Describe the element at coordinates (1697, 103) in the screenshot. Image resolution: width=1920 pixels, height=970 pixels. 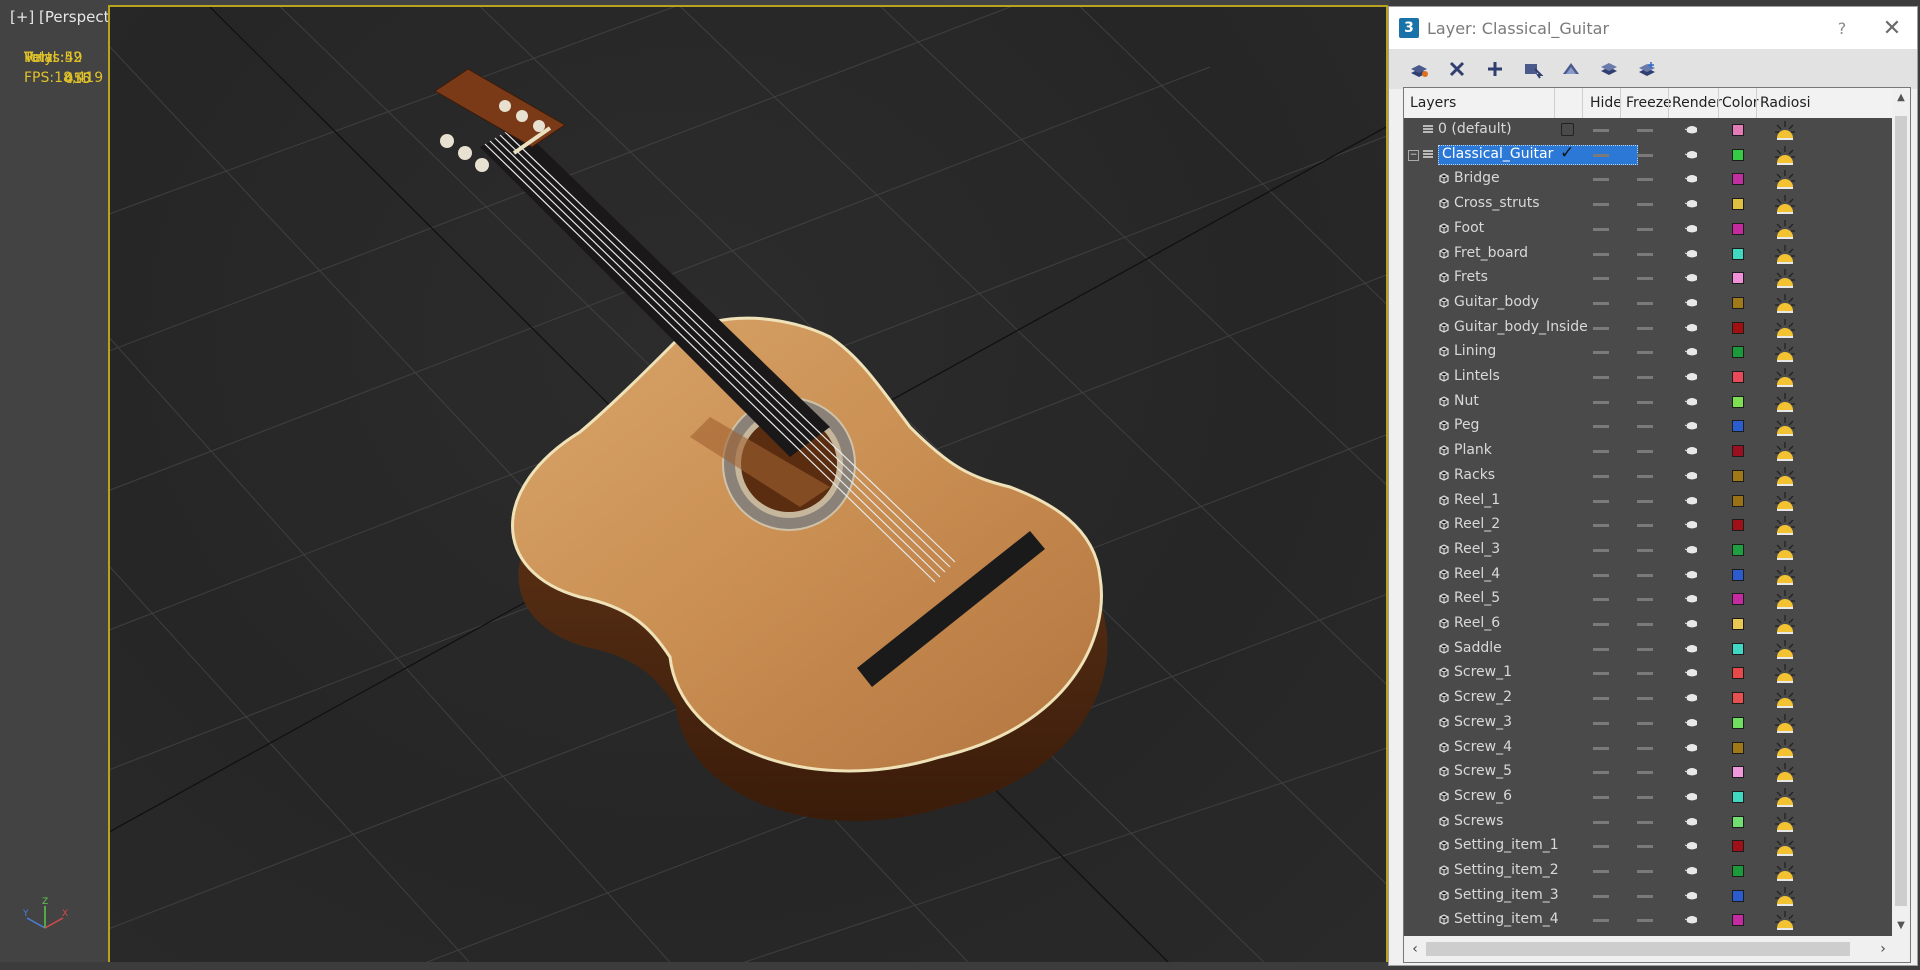
I see `col-render: Render` at that location.